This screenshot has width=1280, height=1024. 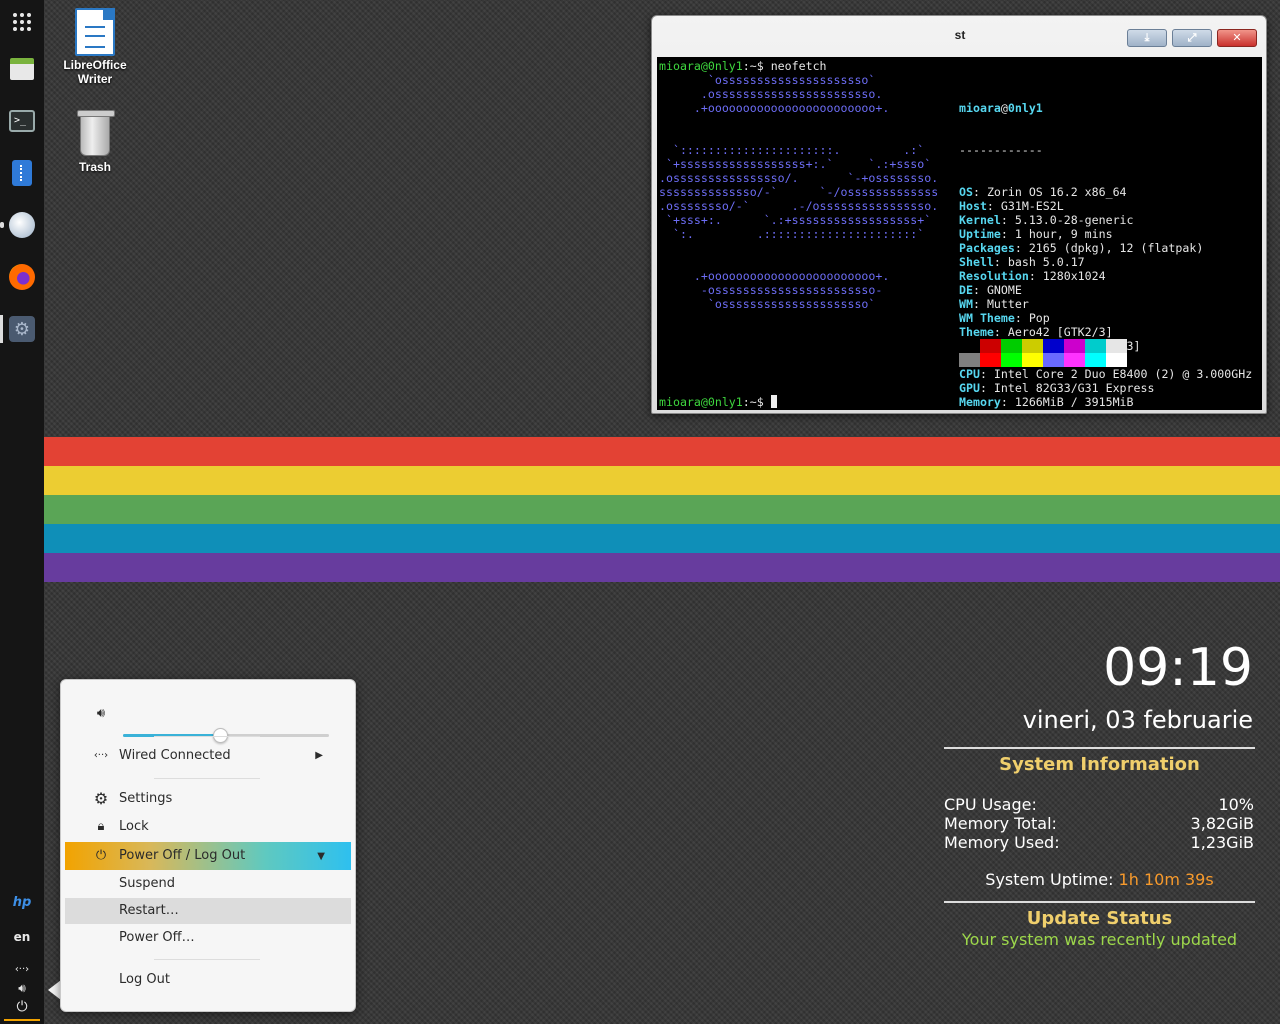 I want to click on menu-item-label: Lock, so click(x=134, y=826).